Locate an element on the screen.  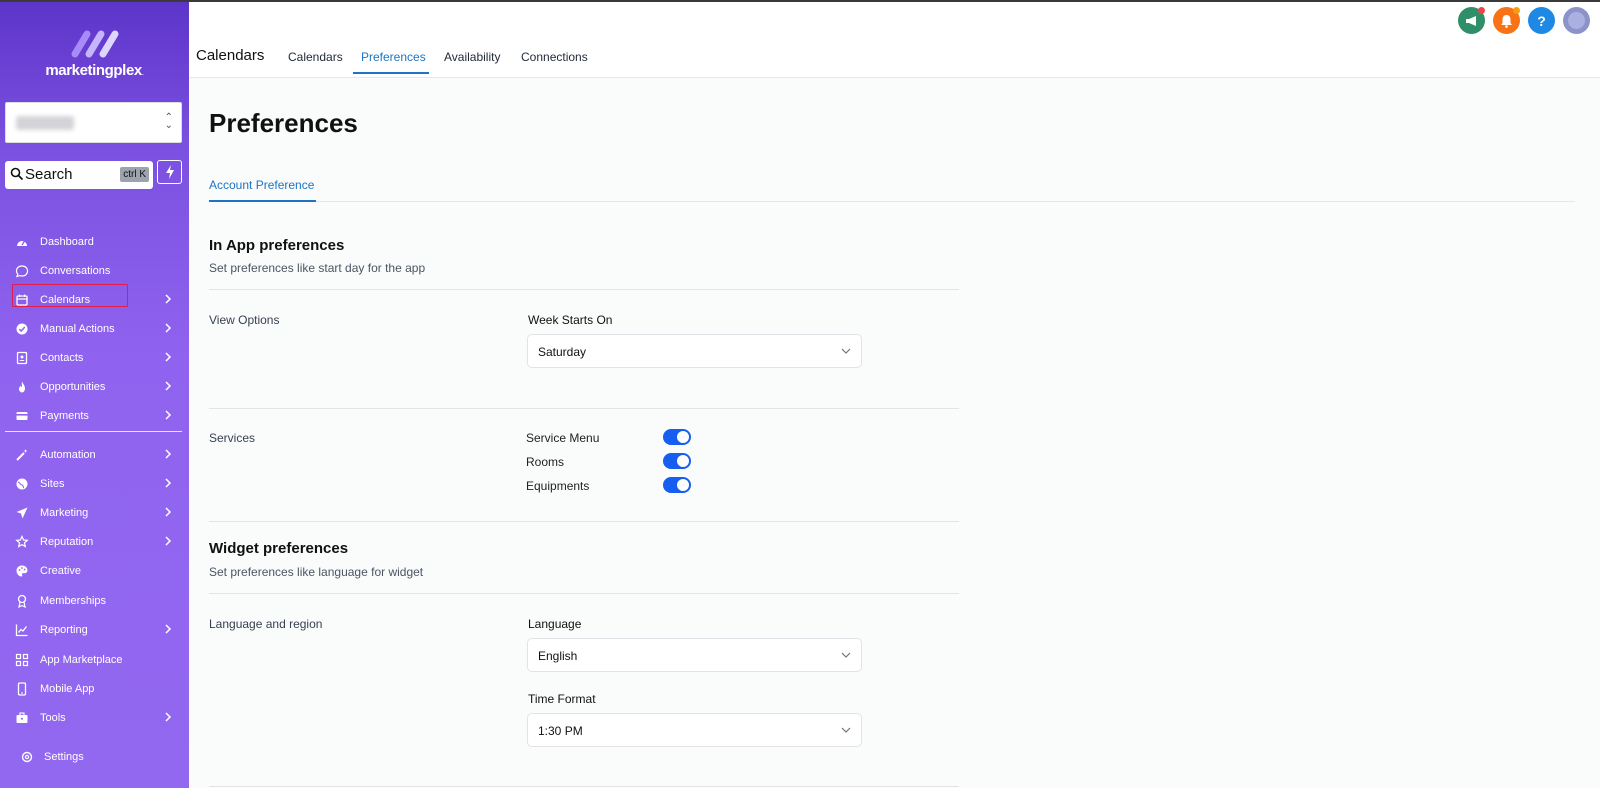
sidebar-item-app-marketplace: App Marketplace is located at coordinates (94, 660).